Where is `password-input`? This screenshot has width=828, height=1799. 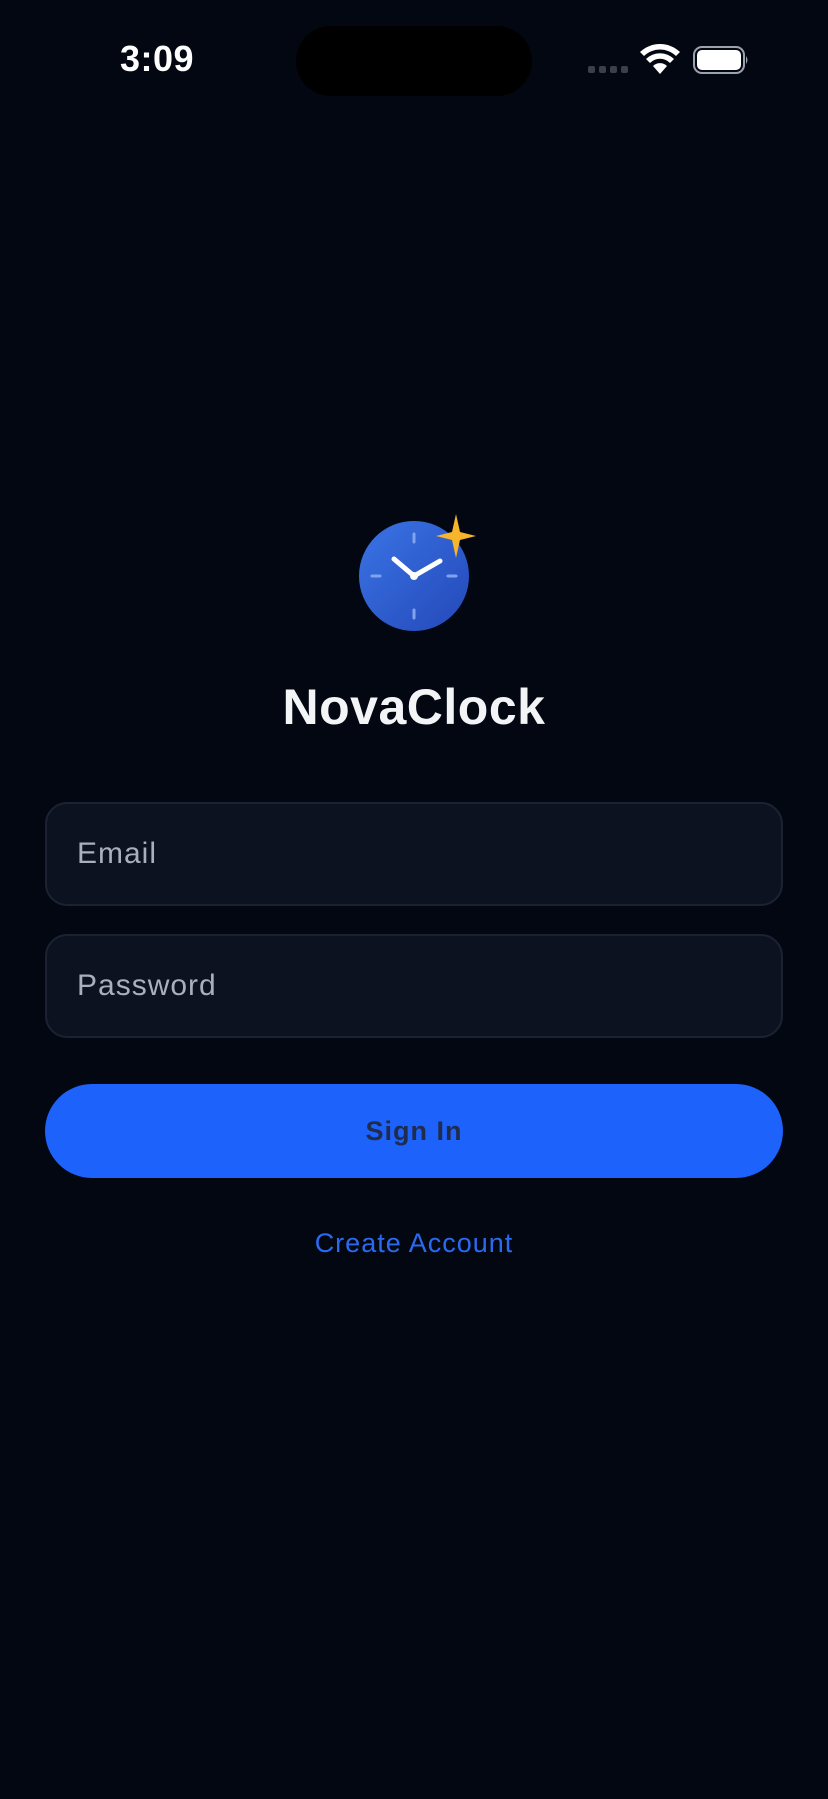
password-input is located at coordinates (414, 986).